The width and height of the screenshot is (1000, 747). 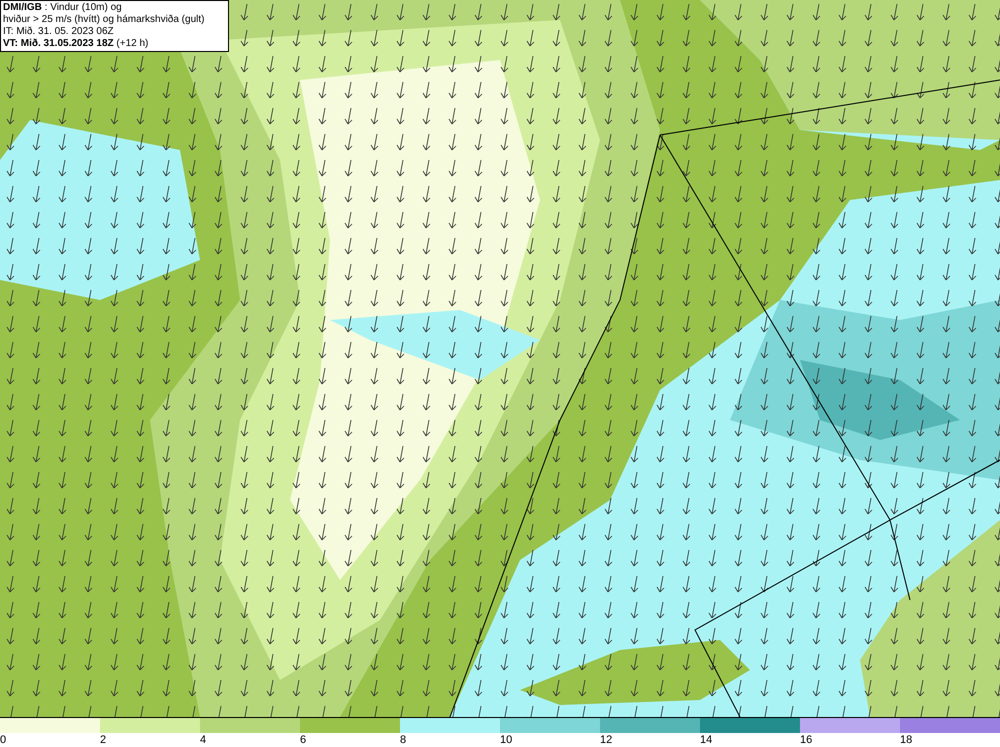 I want to click on title-line: IT: Mið. 31. 05. 2023 06Z, so click(x=59, y=32).